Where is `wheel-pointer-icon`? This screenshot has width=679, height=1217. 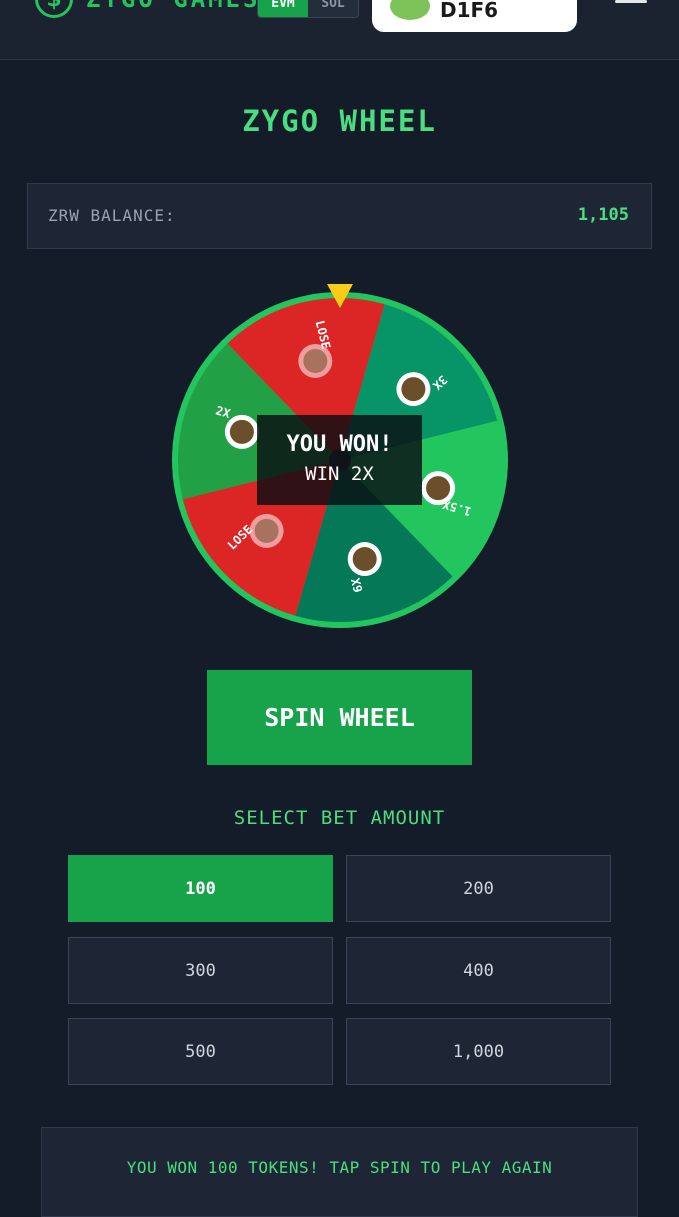
wheel-pointer-icon is located at coordinates (340, 296).